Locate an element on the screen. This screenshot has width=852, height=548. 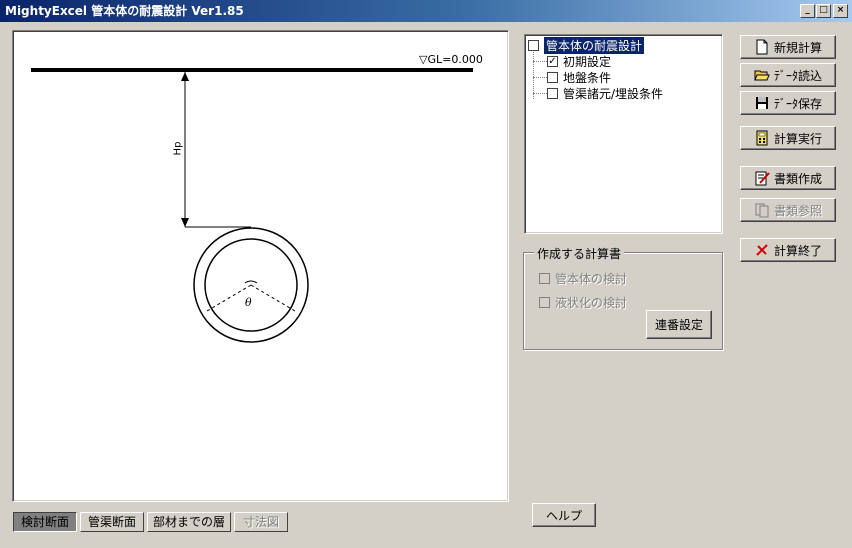
floppy-disk-icon is located at coordinates (762, 103).